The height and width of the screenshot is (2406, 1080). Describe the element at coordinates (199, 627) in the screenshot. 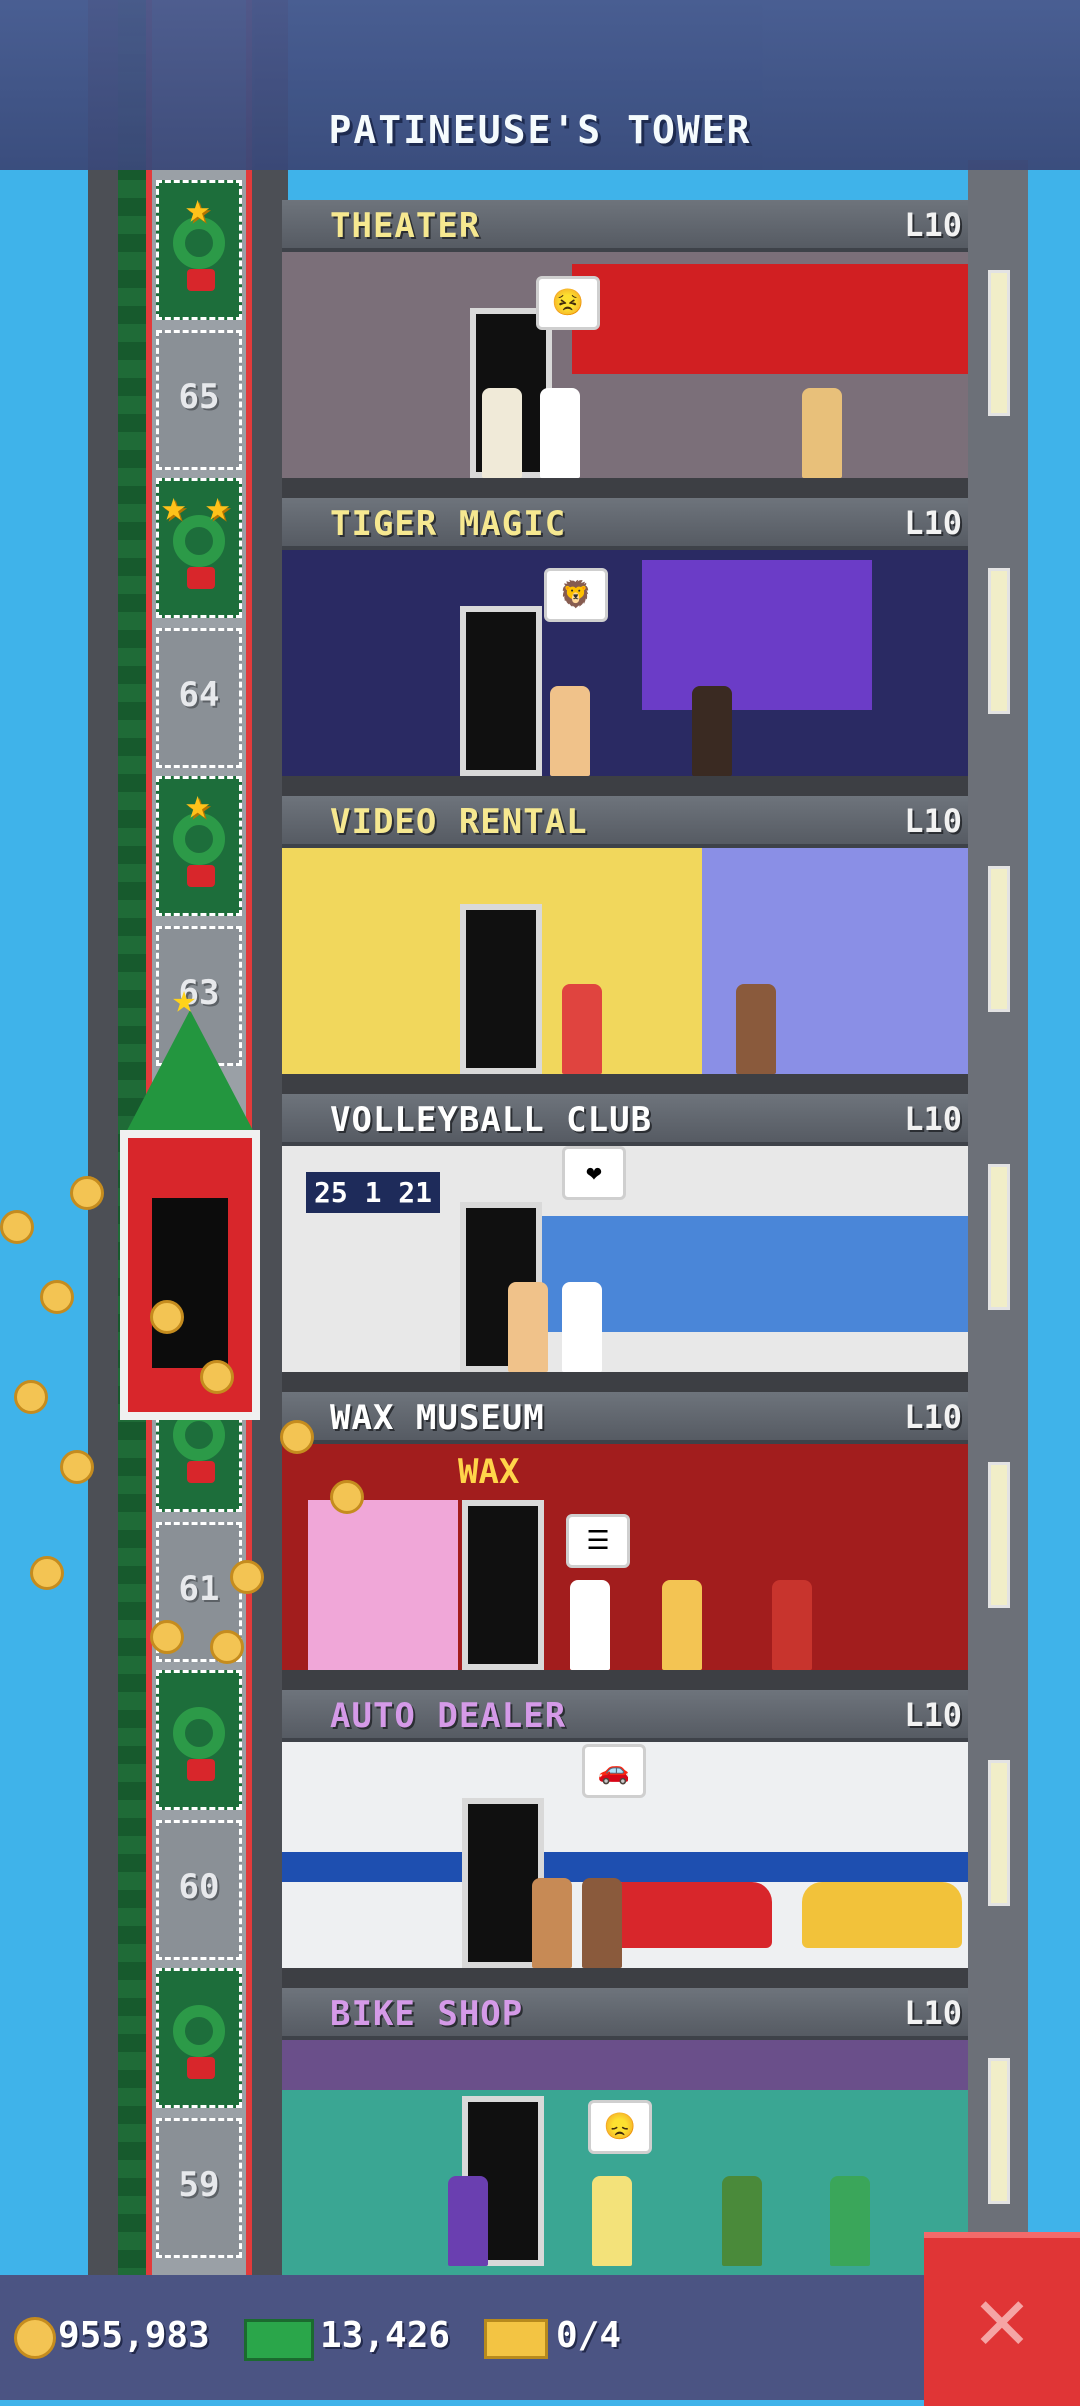

I see `shaft-cell: ★ ★ 64` at that location.